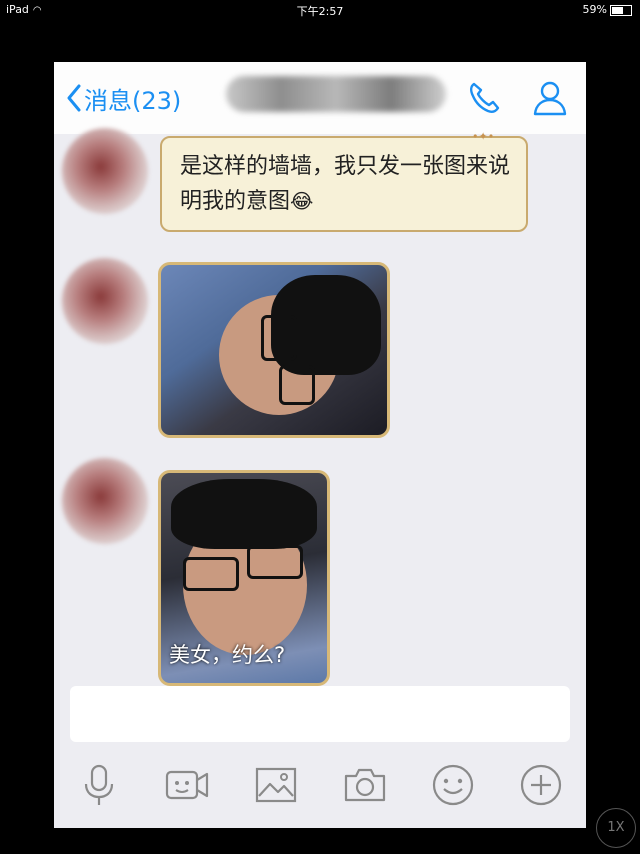  I want to click on text-message-bubble: 是这样的墙墙，我只发一张图来说明我的意图😂, so click(344, 184).